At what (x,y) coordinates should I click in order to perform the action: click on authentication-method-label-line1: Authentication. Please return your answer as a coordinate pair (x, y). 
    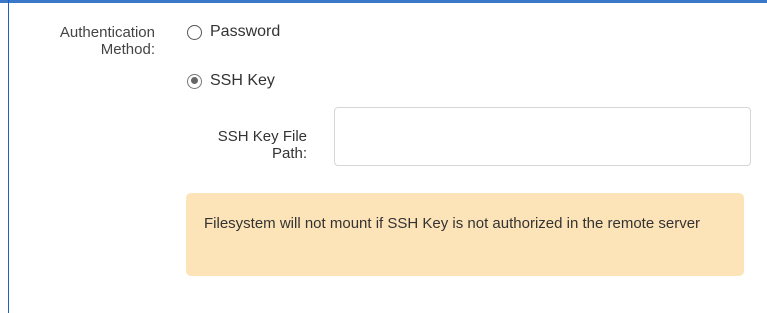
    Looking at the image, I should click on (107, 32).